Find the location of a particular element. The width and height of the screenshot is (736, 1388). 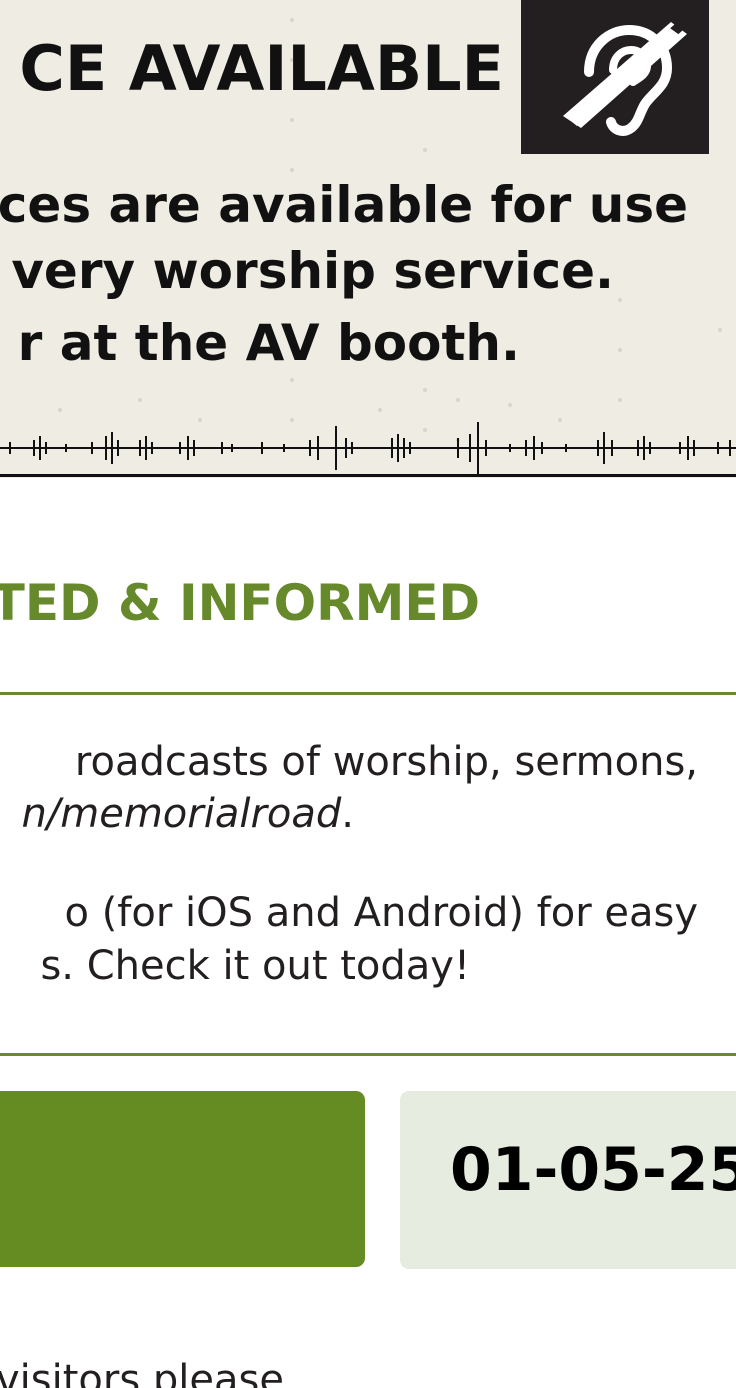

banner-line-2: very worship service. is located at coordinates (312, 271).